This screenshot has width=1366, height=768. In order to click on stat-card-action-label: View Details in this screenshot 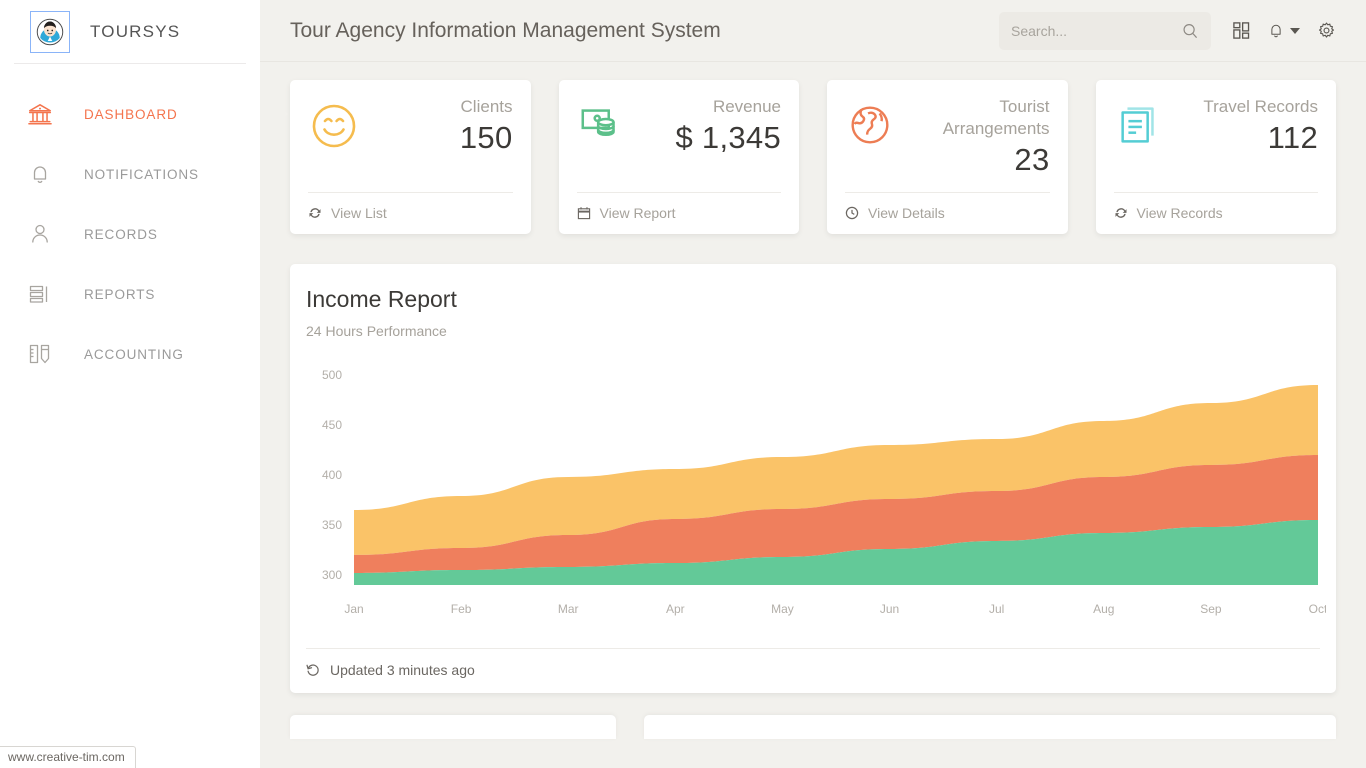, I will do `click(906, 213)`.